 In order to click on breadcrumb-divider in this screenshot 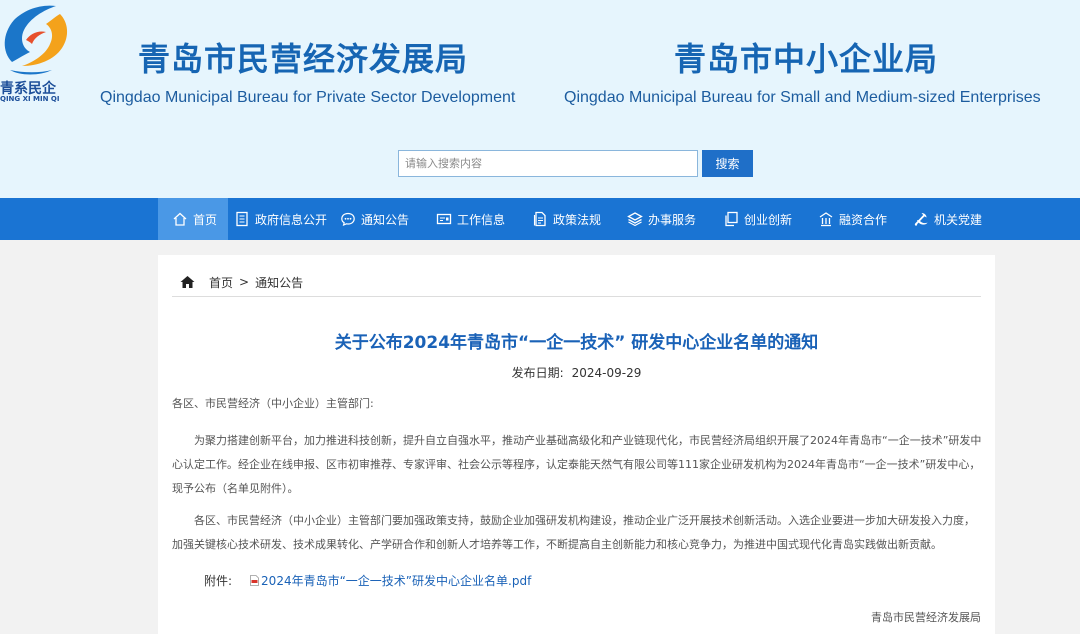, I will do `click(576, 296)`.